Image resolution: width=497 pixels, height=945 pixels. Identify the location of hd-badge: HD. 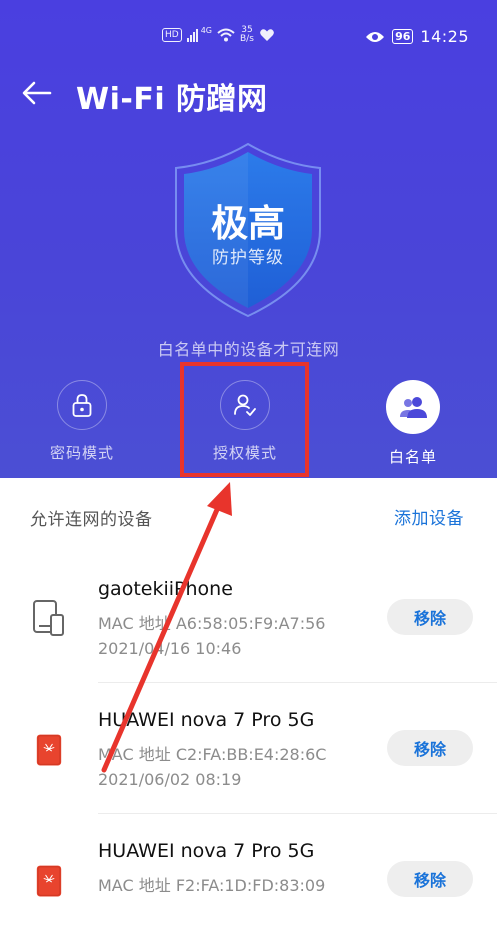
(172, 35).